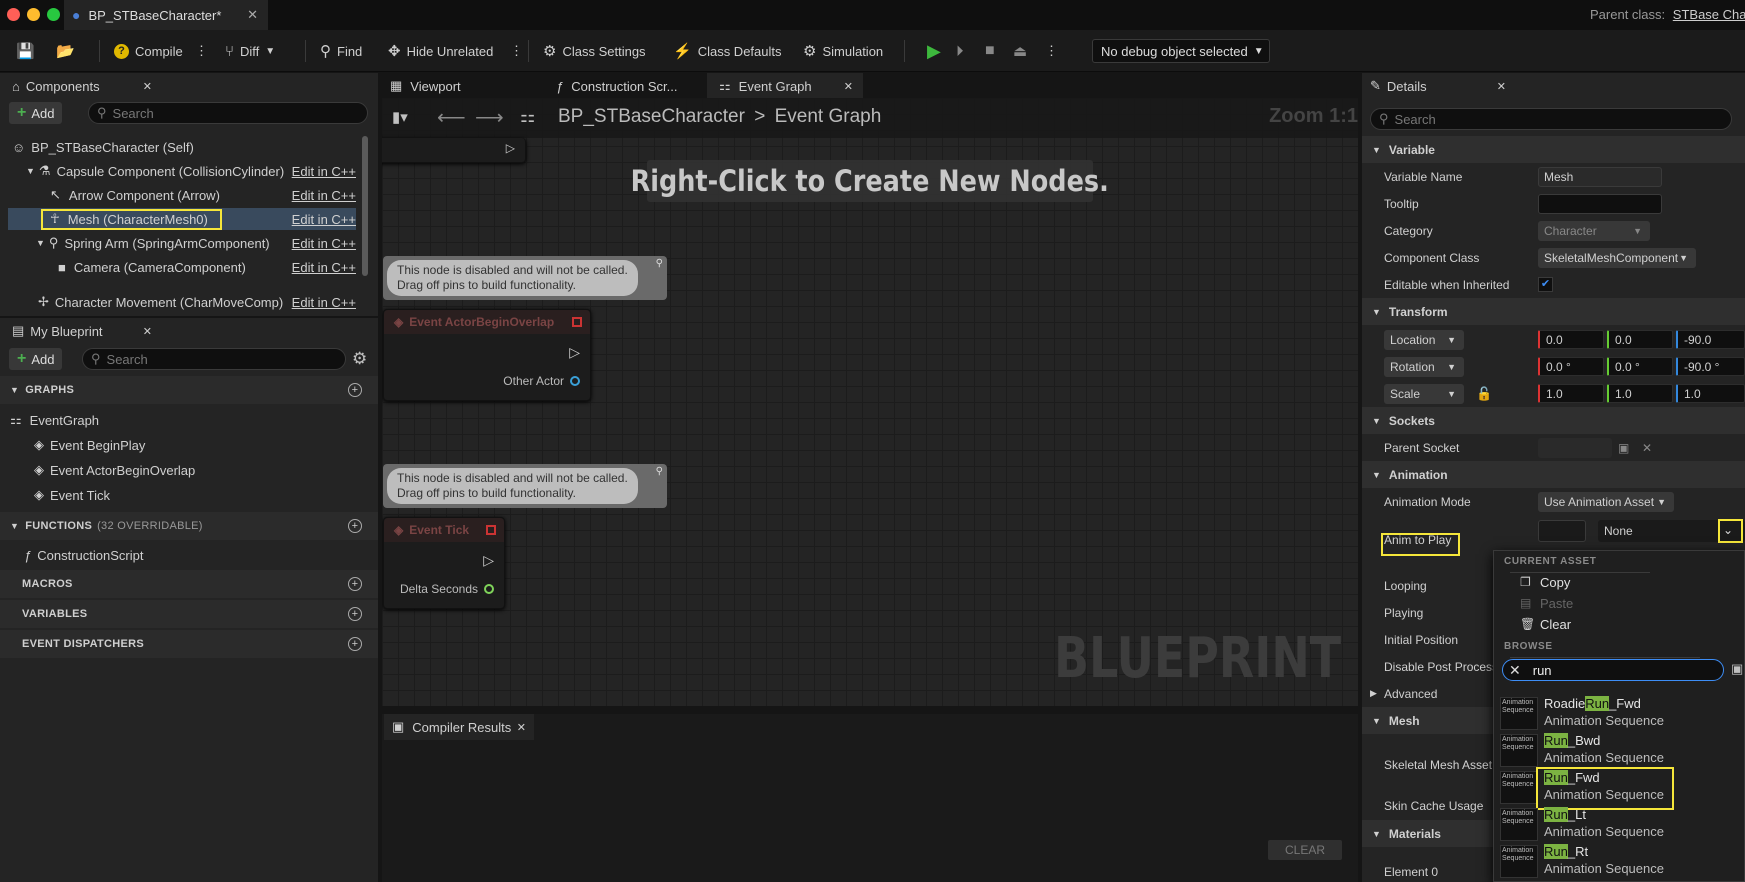 This screenshot has width=1745, height=882. Describe the element at coordinates (228, 113) in the screenshot. I see `components-search-input: ⚲ Search` at that location.